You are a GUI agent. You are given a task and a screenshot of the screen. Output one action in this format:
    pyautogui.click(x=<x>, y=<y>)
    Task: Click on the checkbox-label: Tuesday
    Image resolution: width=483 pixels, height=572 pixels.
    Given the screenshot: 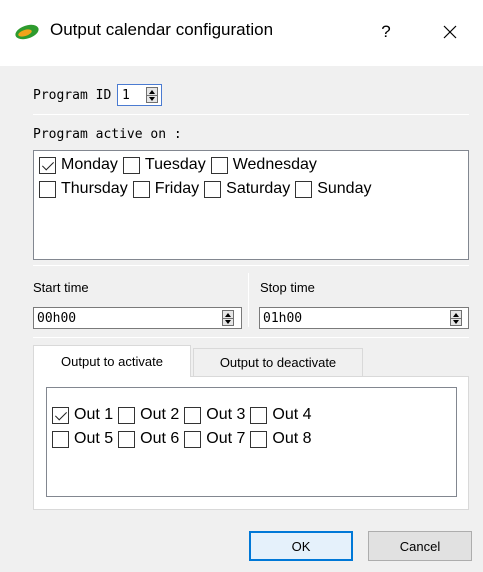 What is the action you would take?
    pyautogui.click(x=175, y=164)
    